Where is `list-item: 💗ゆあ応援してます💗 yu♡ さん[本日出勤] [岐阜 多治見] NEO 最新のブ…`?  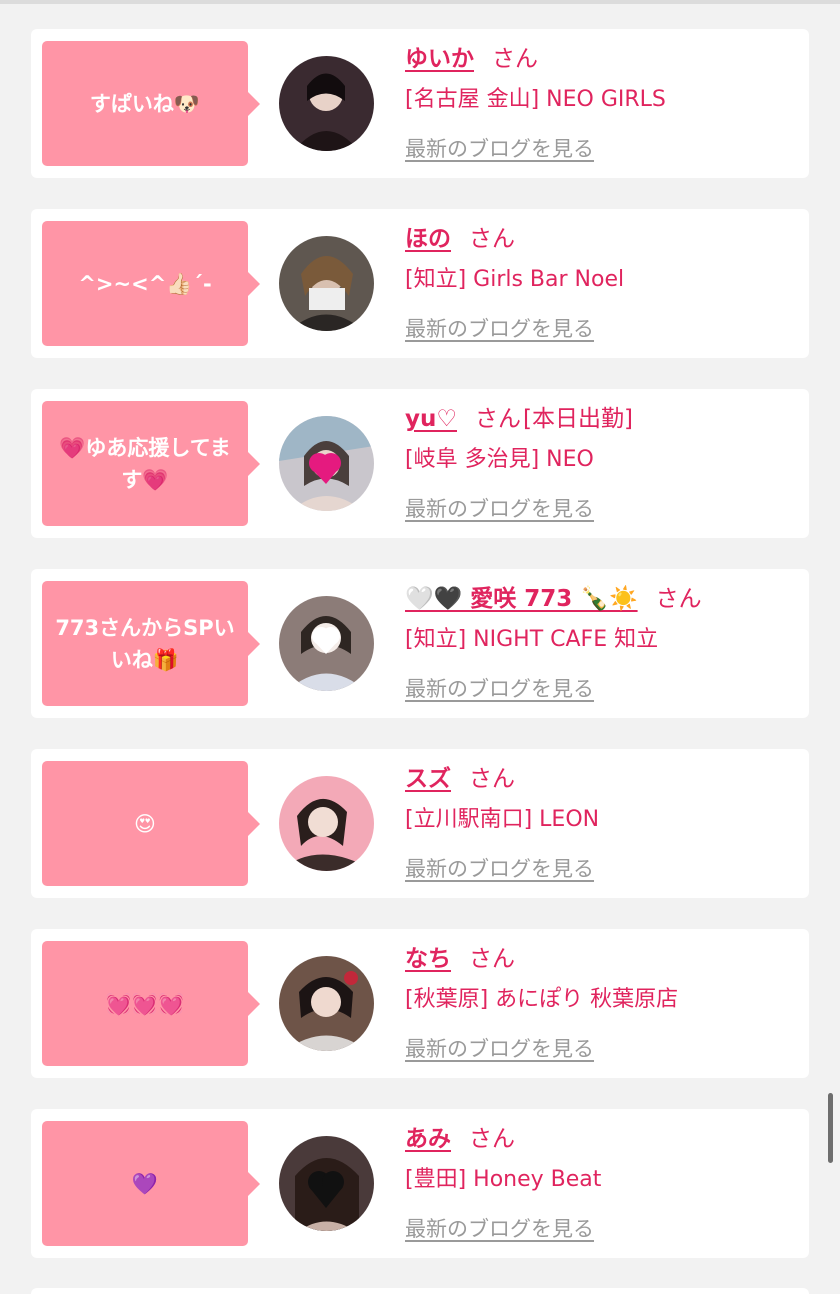 list-item: 💗ゆあ応援してます💗 yu♡ さん[本日出勤] [岐阜 多治見] NEO 最新のブ… is located at coordinates (420, 463).